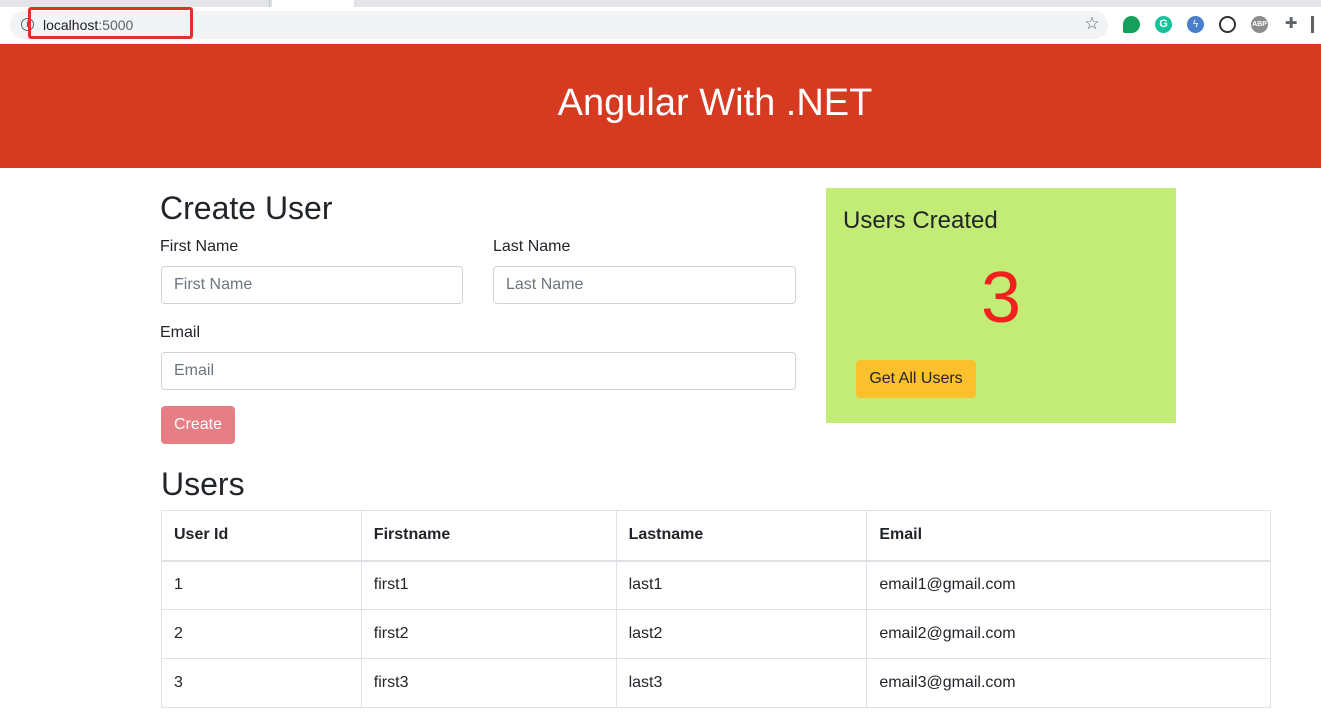 This screenshot has width=1321, height=726. I want to click on bolt-icon: ϟ, so click(1195, 24).